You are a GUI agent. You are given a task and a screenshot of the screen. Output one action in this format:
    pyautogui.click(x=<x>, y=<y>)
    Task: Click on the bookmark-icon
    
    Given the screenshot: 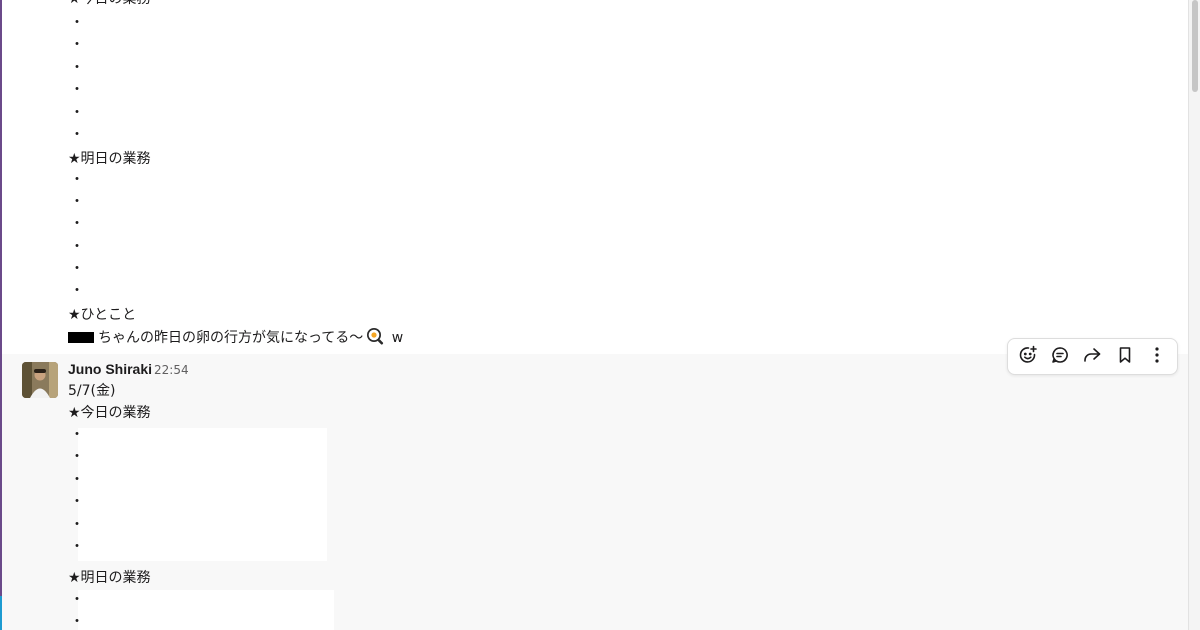 What is the action you would take?
    pyautogui.click(x=1125, y=357)
    